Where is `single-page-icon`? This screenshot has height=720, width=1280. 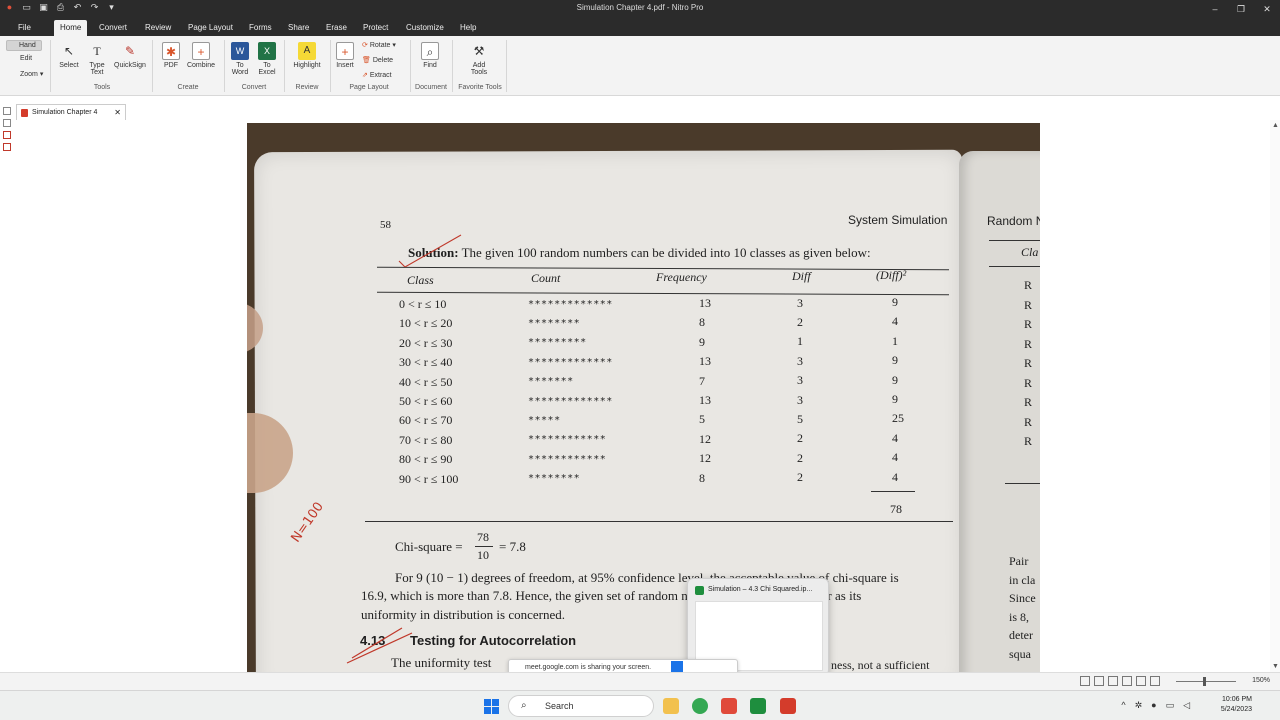
single-page-icon is located at coordinates (1085, 681).